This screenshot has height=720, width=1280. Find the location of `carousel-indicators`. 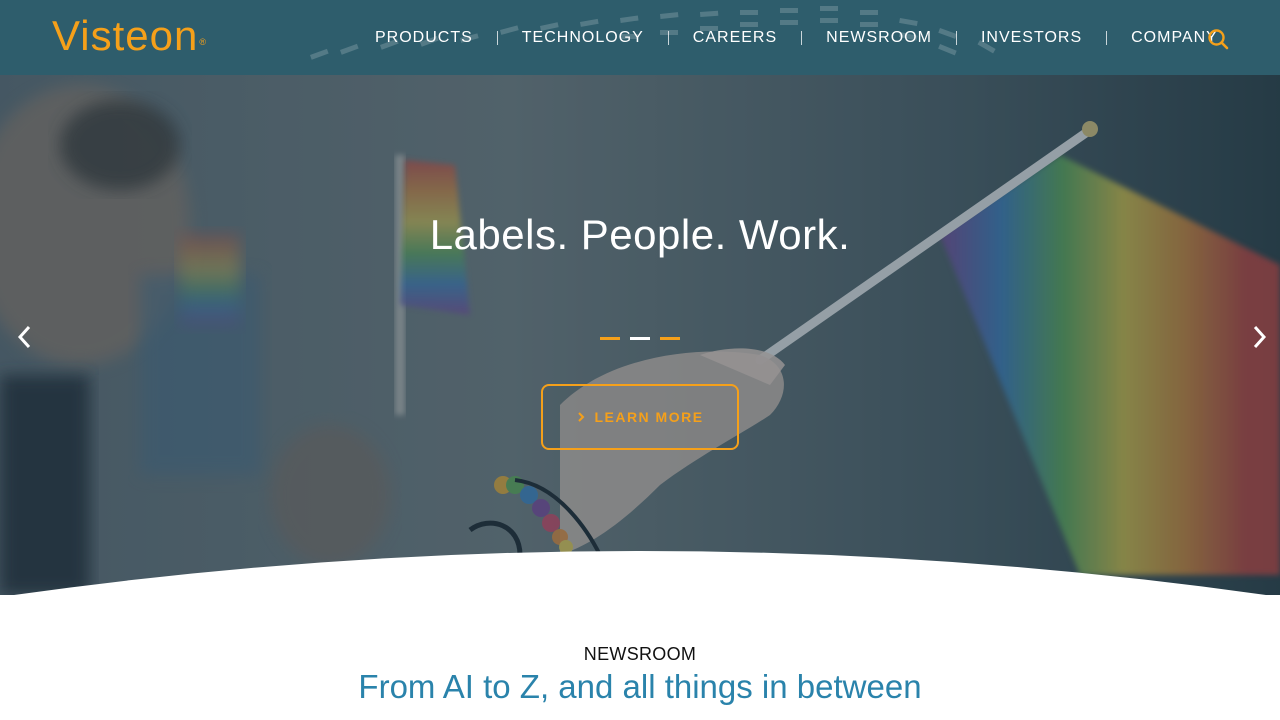

carousel-indicators is located at coordinates (640, 338).